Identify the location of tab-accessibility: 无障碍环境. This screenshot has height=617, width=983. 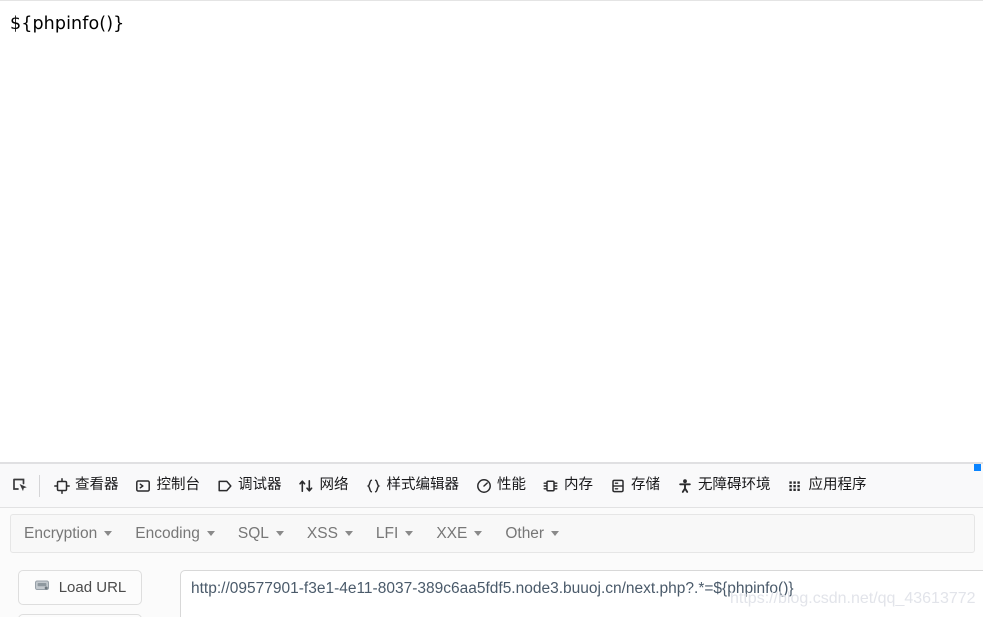
(723, 485).